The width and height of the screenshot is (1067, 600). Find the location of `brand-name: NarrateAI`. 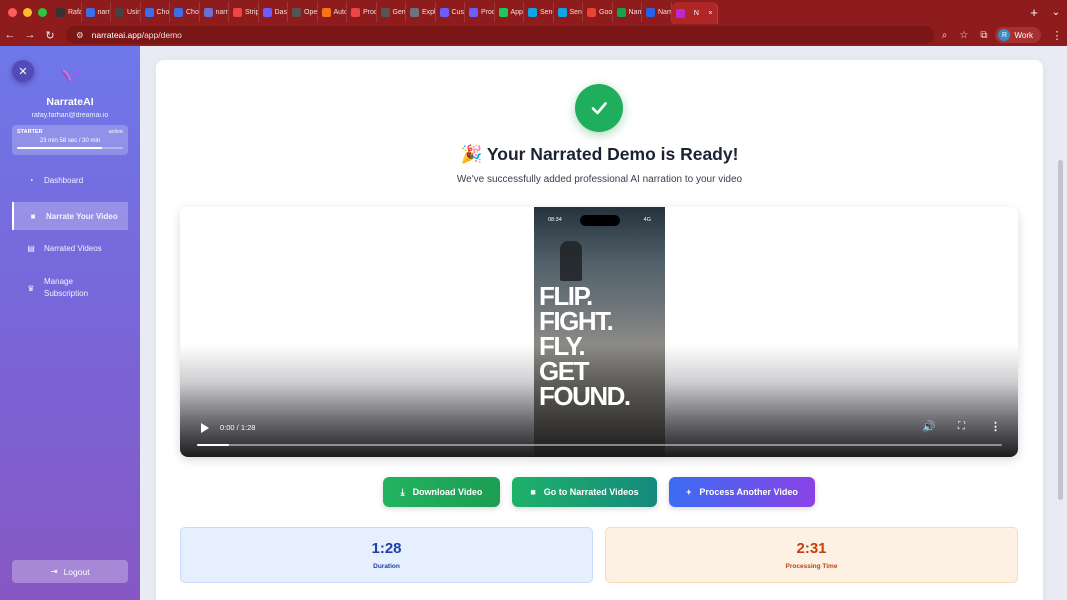

brand-name: NarrateAI is located at coordinates (70, 102).